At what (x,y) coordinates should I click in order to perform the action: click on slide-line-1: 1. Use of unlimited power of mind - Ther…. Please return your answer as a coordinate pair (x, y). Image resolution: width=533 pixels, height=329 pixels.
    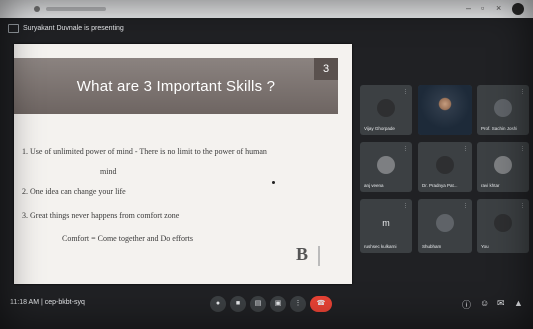
    Looking at the image, I should click on (144, 151).